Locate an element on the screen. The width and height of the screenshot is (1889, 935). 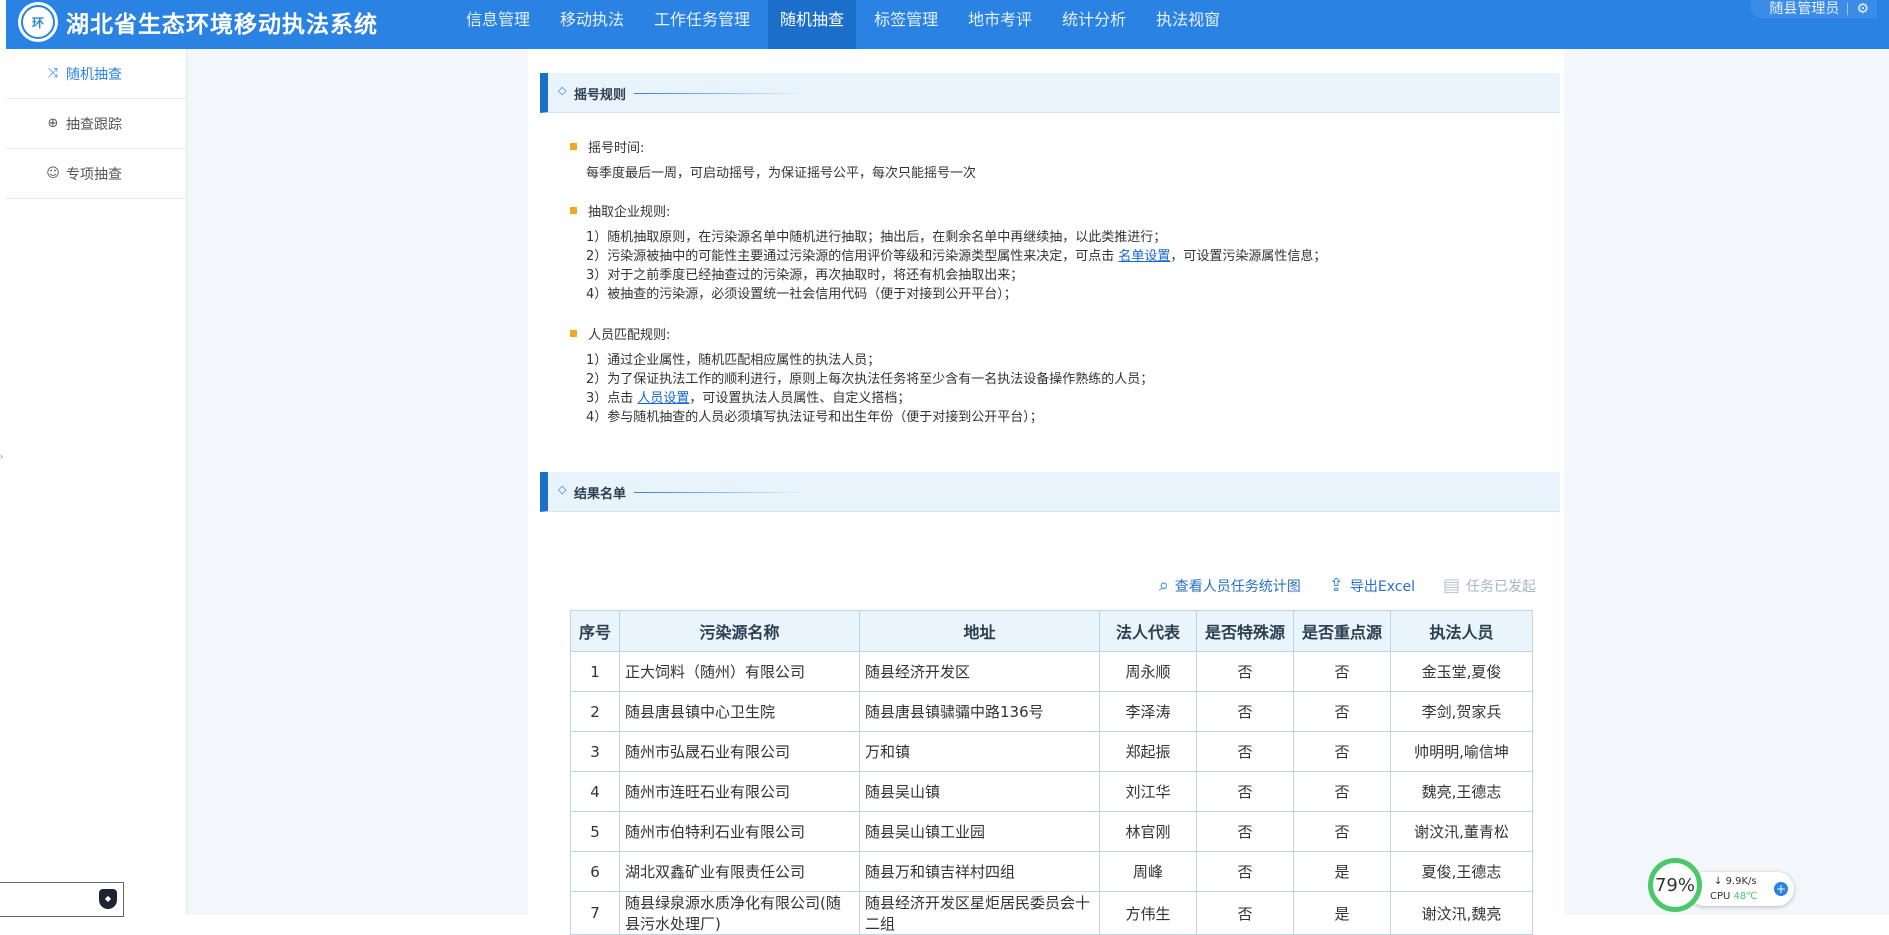
sidebar-item-special: ☺ 专项抽查 is located at coordinates (96, 174).